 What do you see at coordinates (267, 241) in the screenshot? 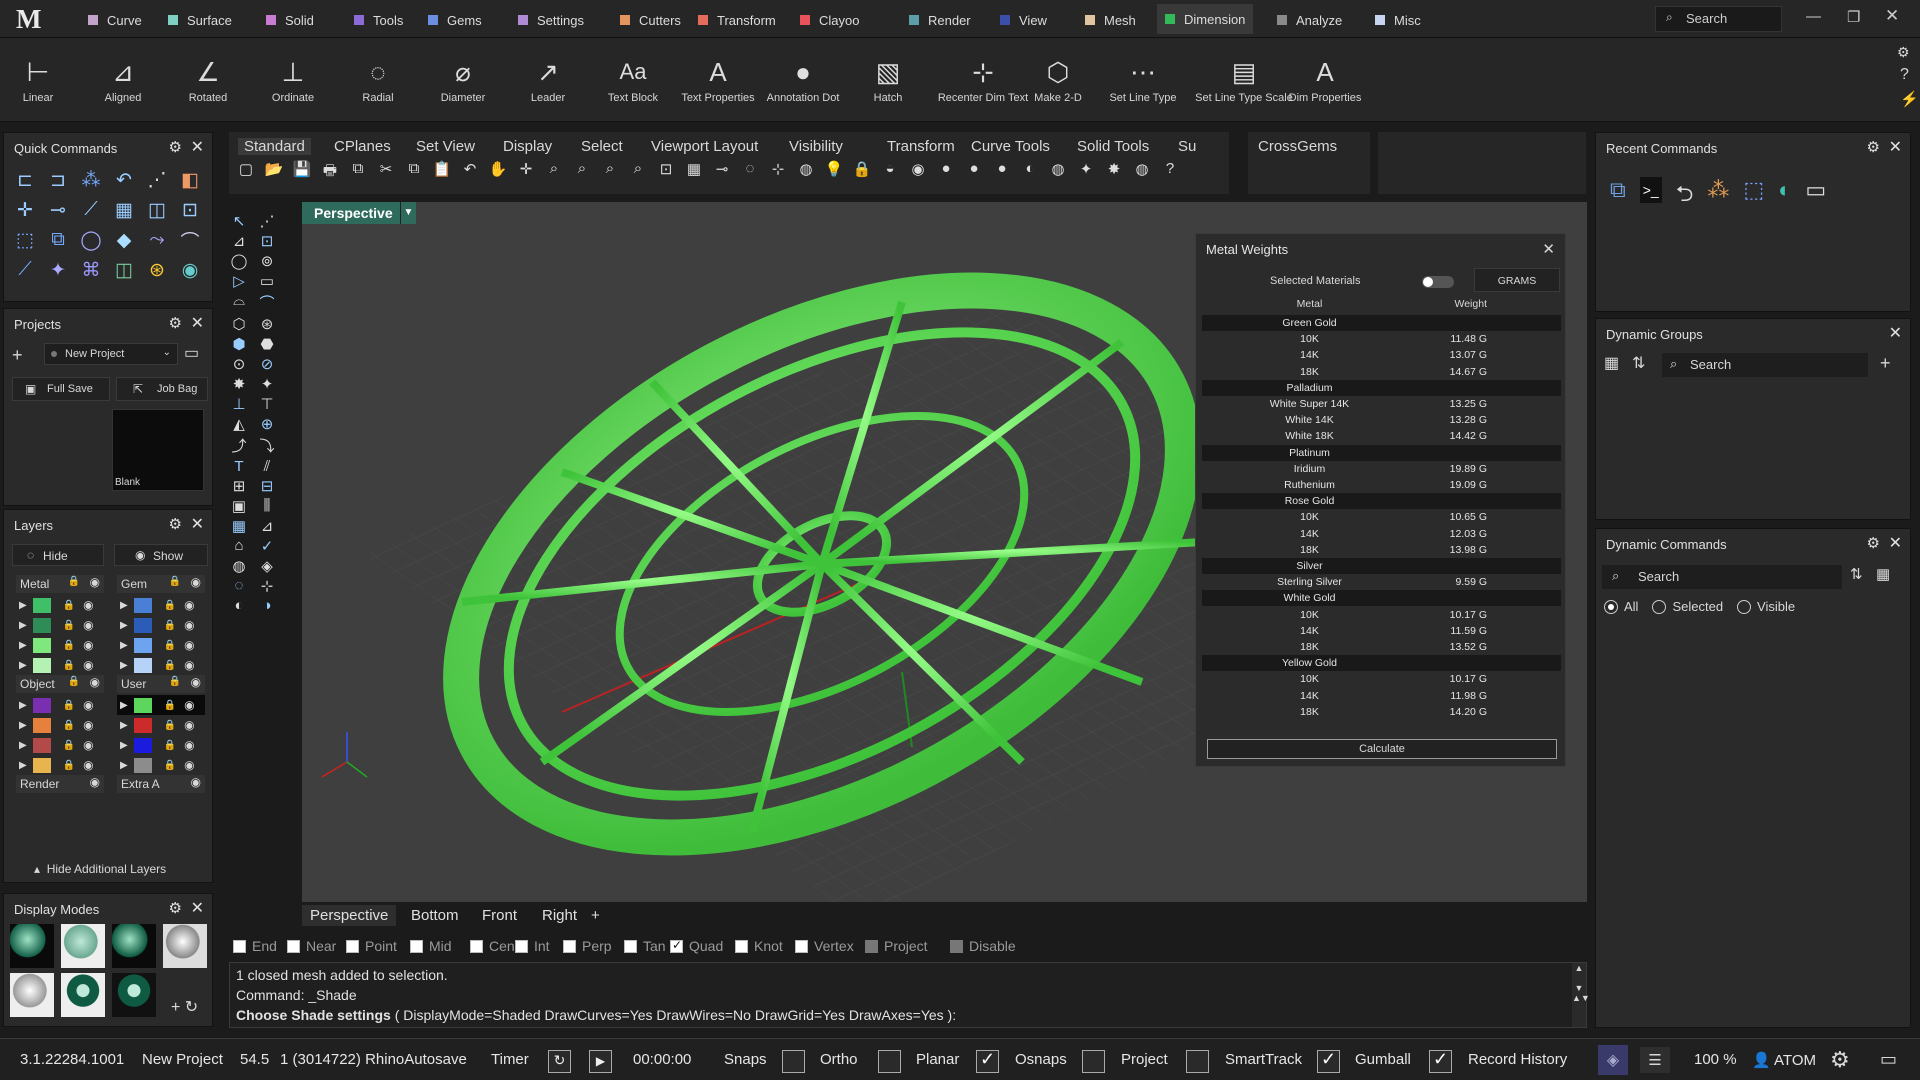
I see `tool-icon: ⊡` at bounding box center [267, 241].